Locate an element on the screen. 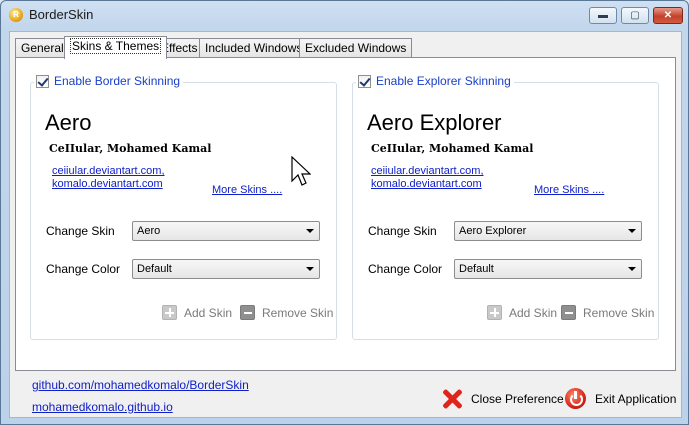 Image resolution: width=689 pixels, height=425 pixels. maximize-button: ▢ is located at coordinates (635, 15).